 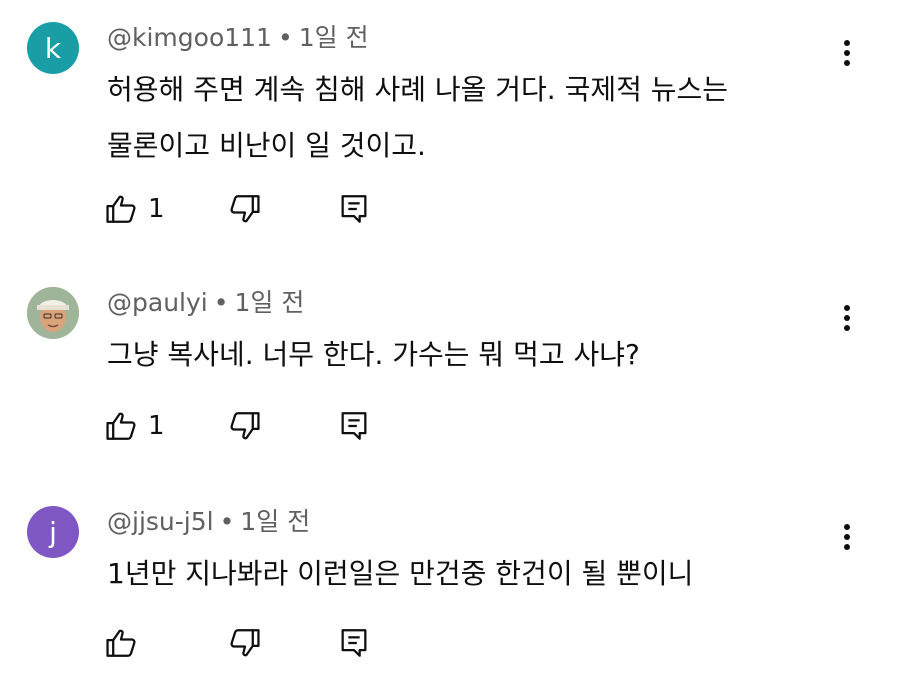 I want to click on user-photo-icon, so click(x=53, y=313).